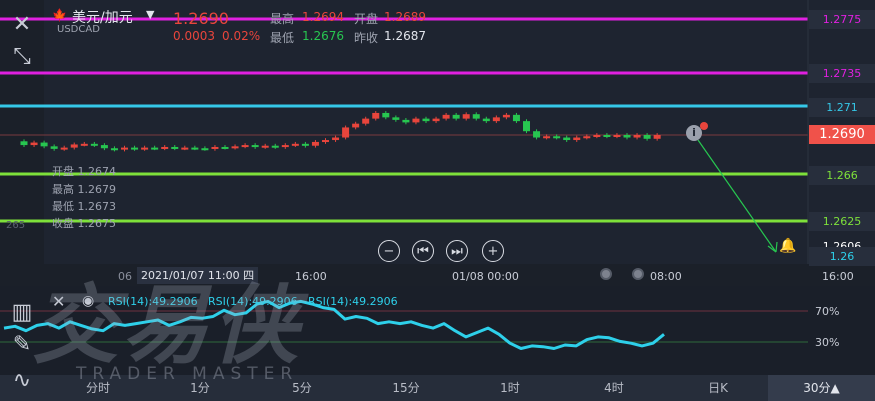 This screenshot has height=401, width=875. Describe the element at coordinates (323, 17) in the screenshot. I see `high-value: 1.2694` at that location.